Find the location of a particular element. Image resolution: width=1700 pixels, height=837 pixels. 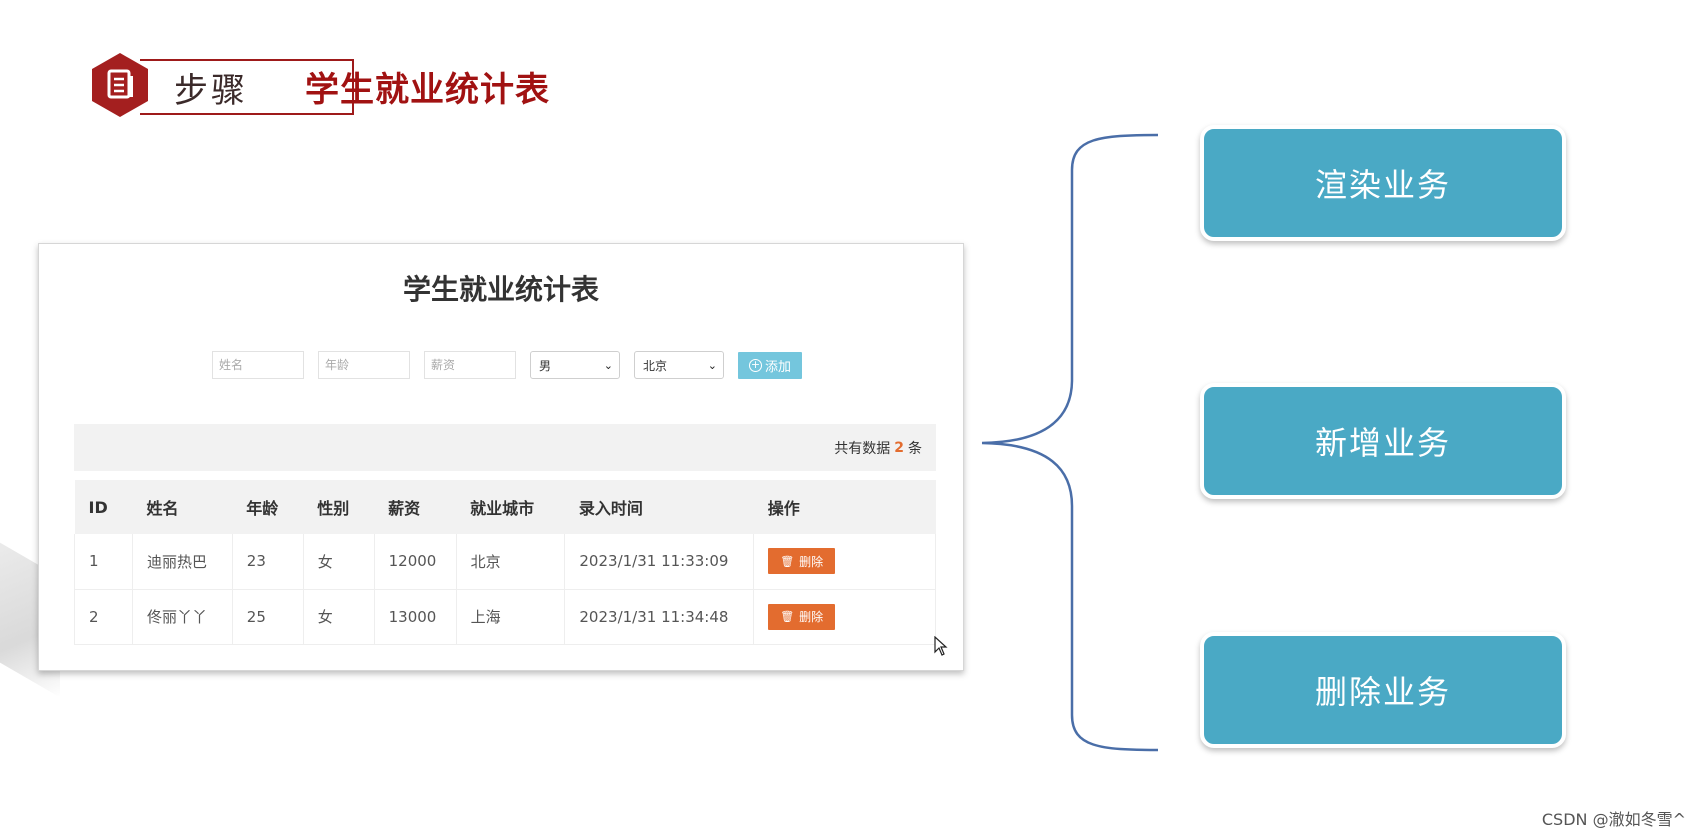

header-name: 姓名 is located at coordinates (182, 507).